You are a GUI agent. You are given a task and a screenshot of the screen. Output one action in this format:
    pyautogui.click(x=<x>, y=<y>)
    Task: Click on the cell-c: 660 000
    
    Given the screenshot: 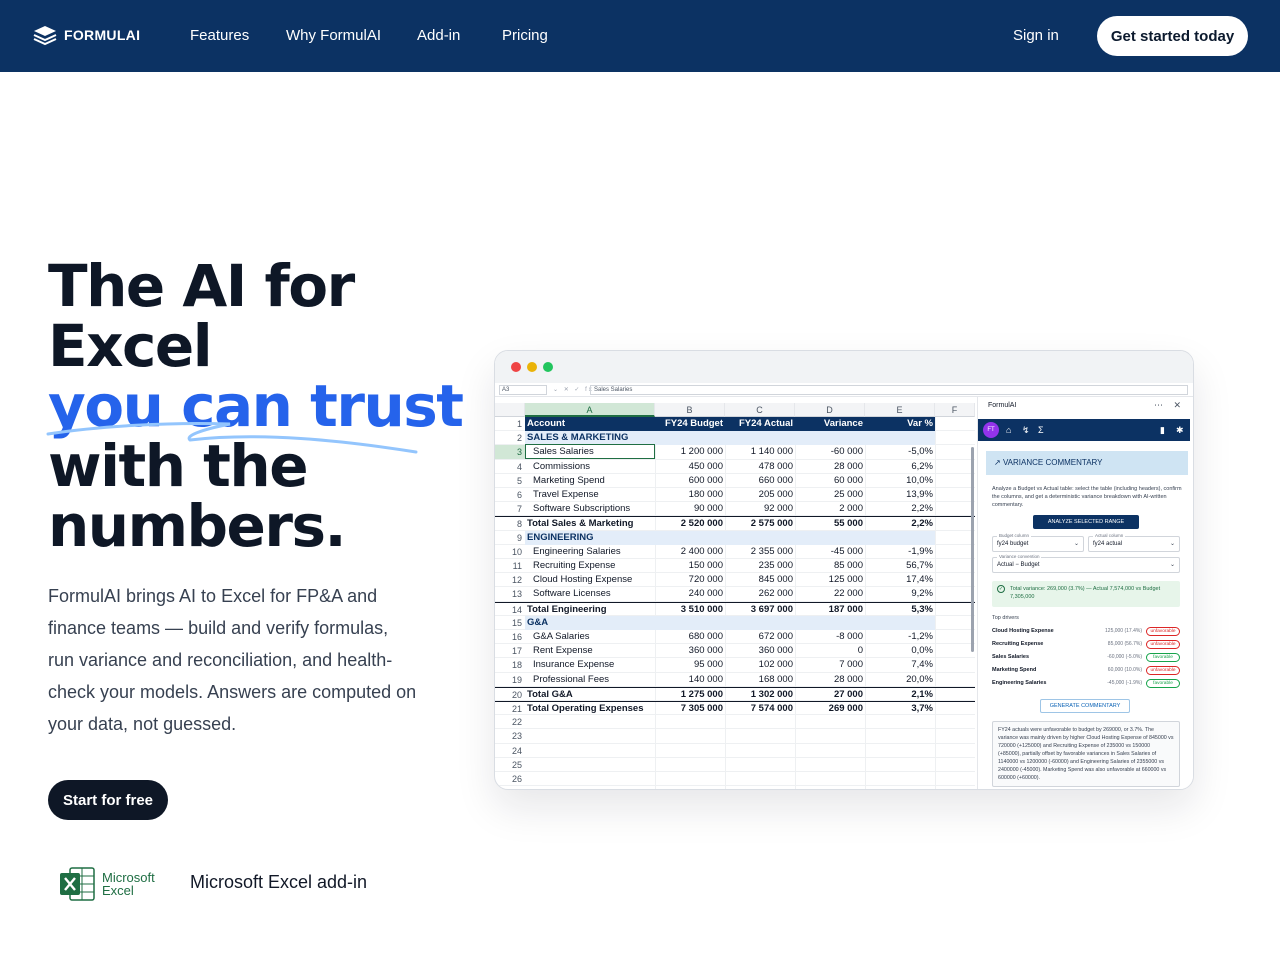 What is the action you would take?
    pyautogui.click(x=760, y=481)
    